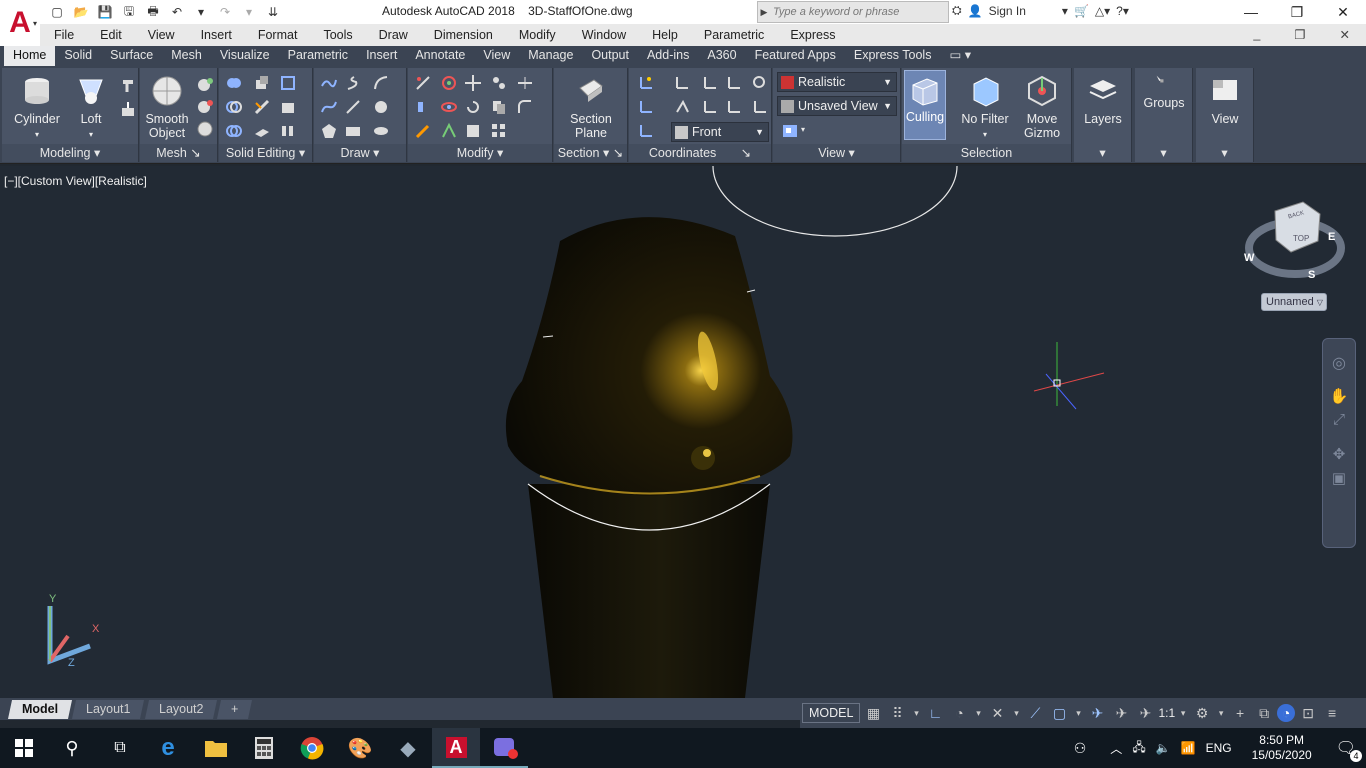  Describe the element at coordinates (1343, 12) in the screenshot. I see `close-icon: ✕` at that location.